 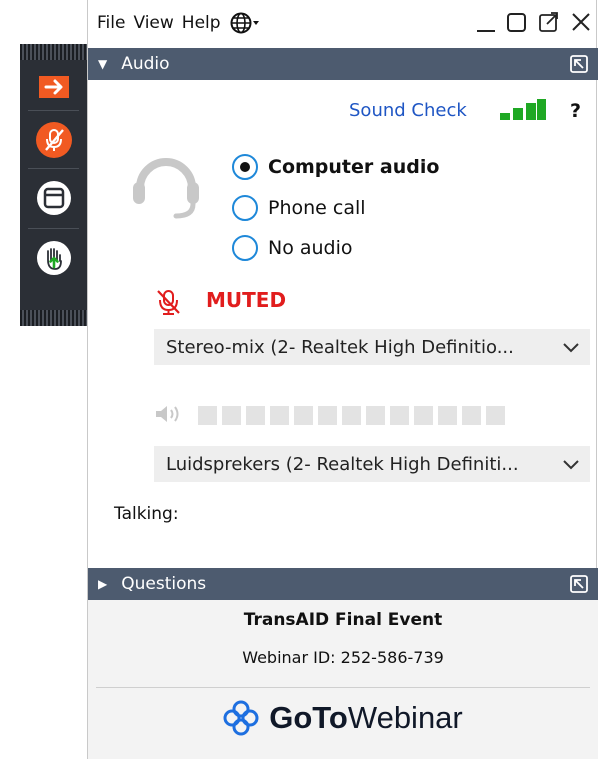 What do you see at coordinates (245, 167) in the screenshot?
I see `radio-computer-audio` at bounding box center [245, 167].